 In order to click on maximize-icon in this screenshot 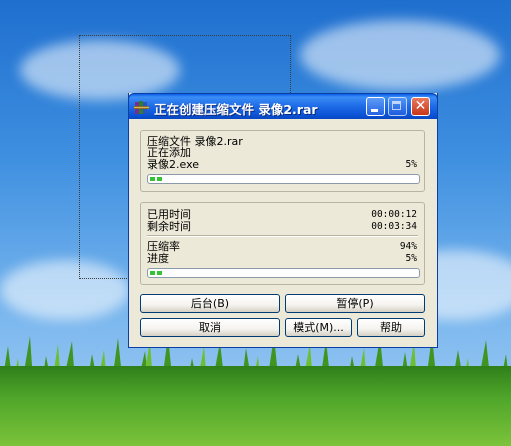, I will do `click(396, 105)`.